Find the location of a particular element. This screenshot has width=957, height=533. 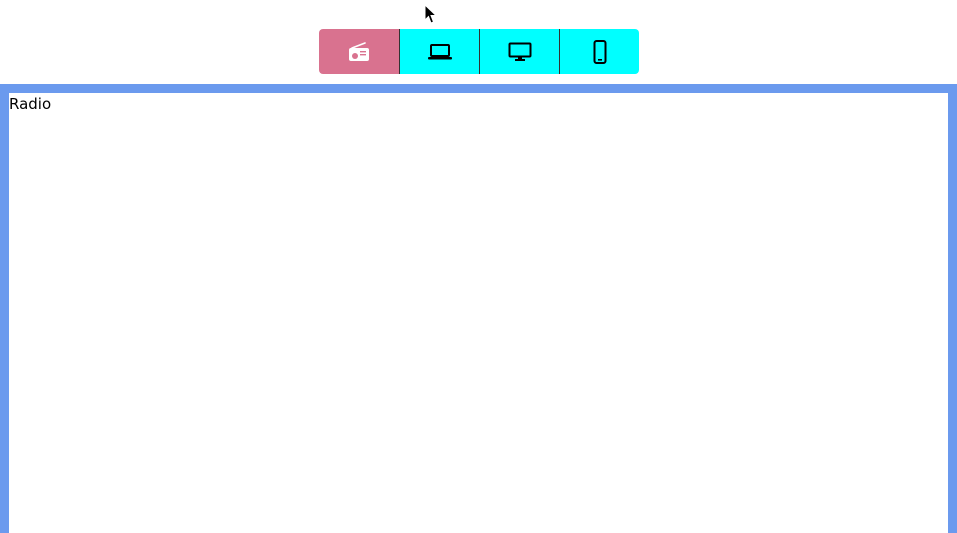

mouse-cursor-icon is located at coordinates (431, 14).